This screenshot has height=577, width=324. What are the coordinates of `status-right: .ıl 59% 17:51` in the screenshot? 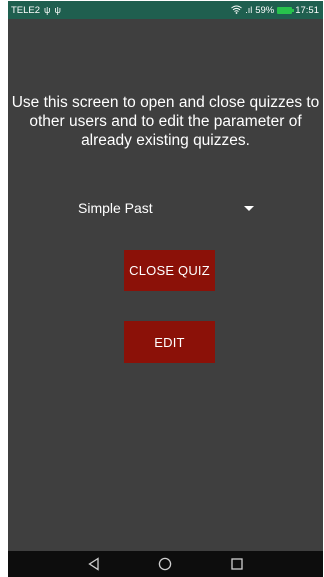 It's located at (275, 10).